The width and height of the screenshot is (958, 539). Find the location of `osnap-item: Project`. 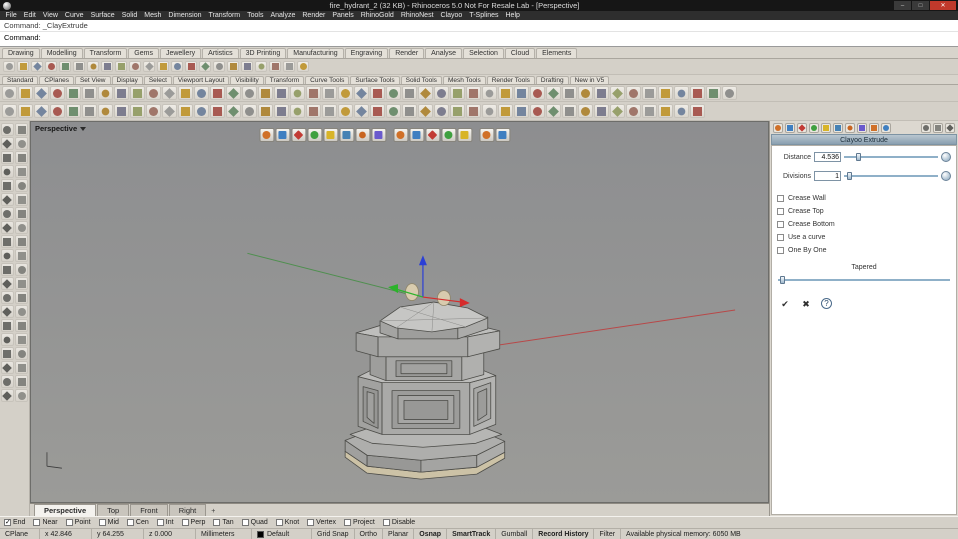

osnap-item: Project is located at coordinates (359, 522).